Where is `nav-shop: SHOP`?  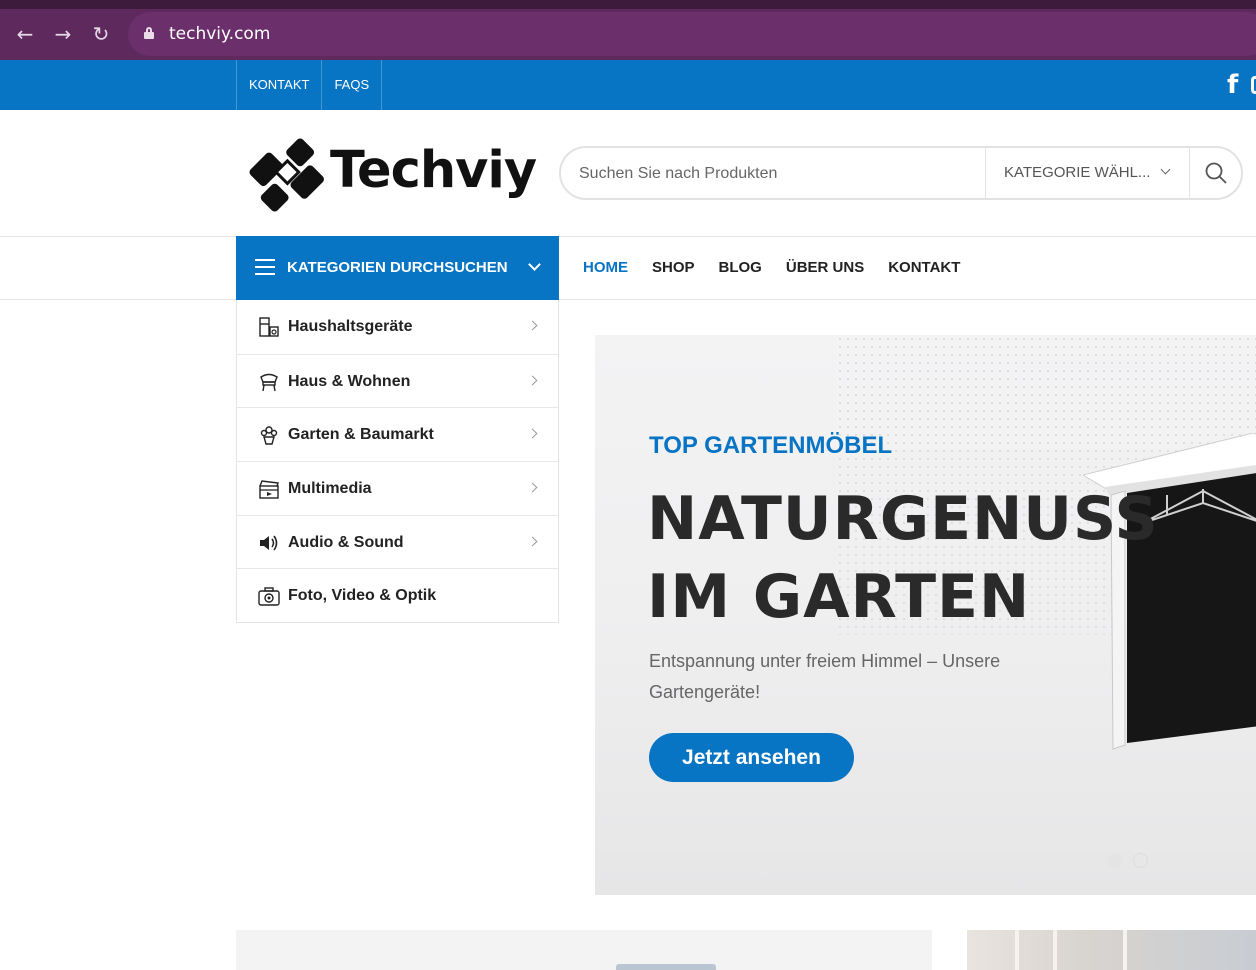 nav-shop: SHOP is located at coordinates (673, 267).